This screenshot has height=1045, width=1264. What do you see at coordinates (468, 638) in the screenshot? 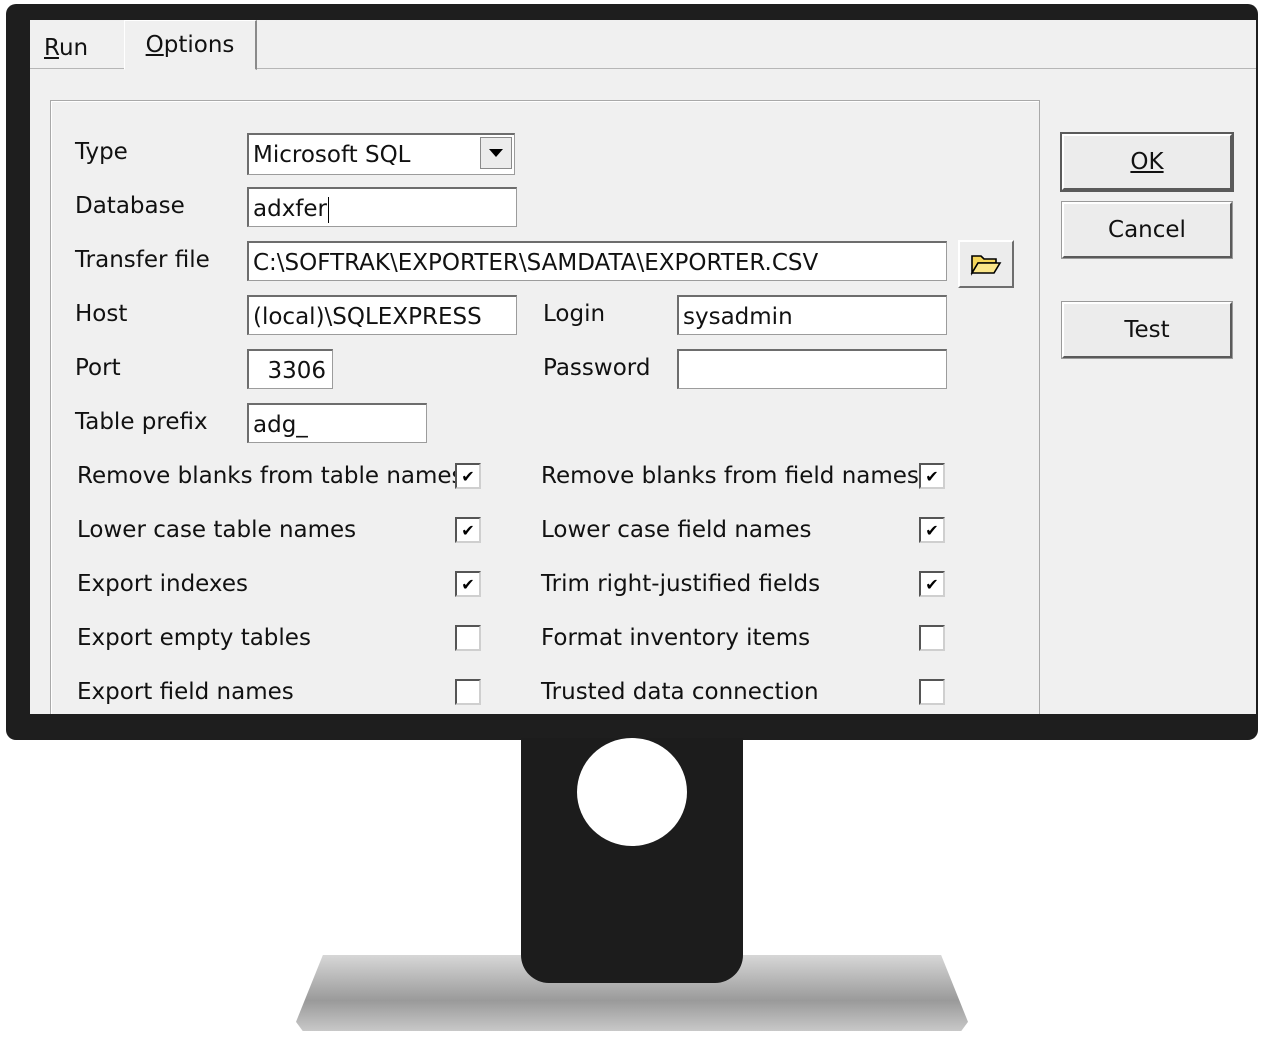
I see `export-empty-tables-checkbox` at bounding box center [468, 638].